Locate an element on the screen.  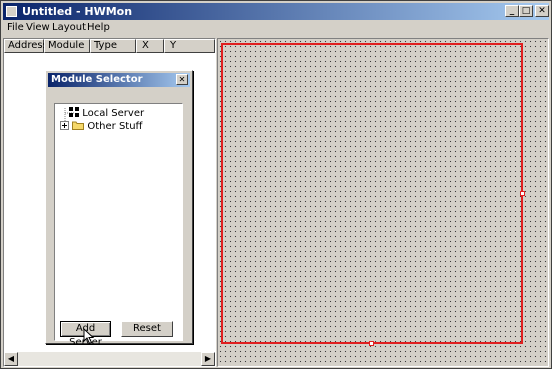
menu-view: View is located at coordinates (38, 27).